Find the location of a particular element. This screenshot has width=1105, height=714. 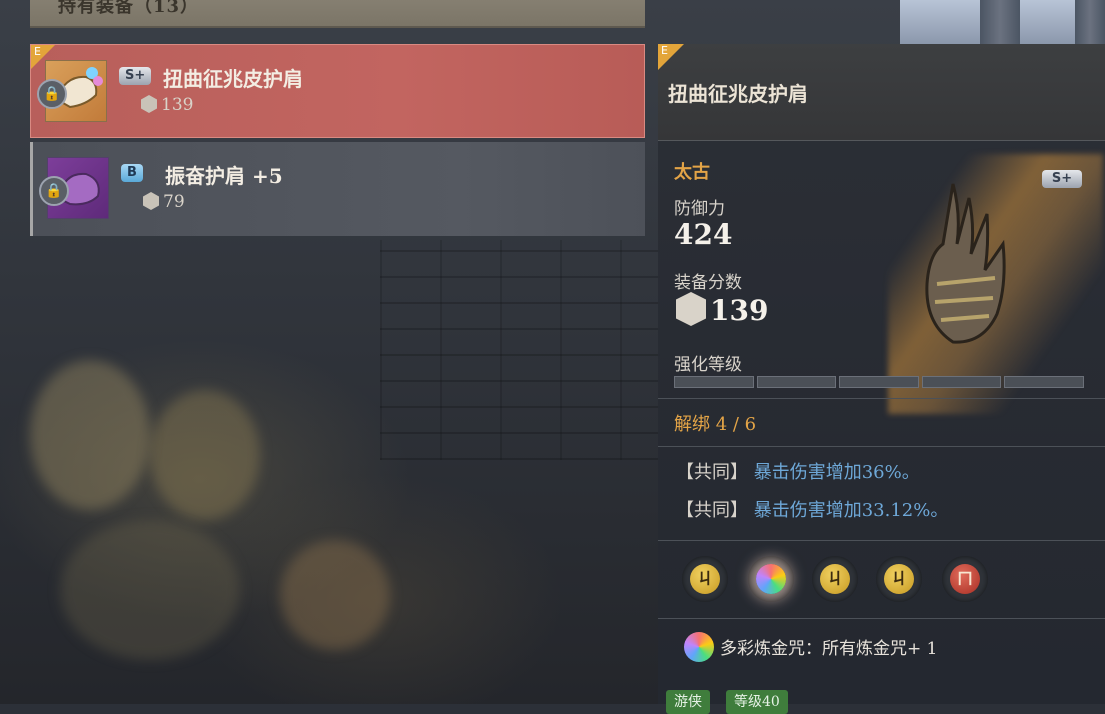

class-tag: 游侠 is located at coordinates (688, 702).